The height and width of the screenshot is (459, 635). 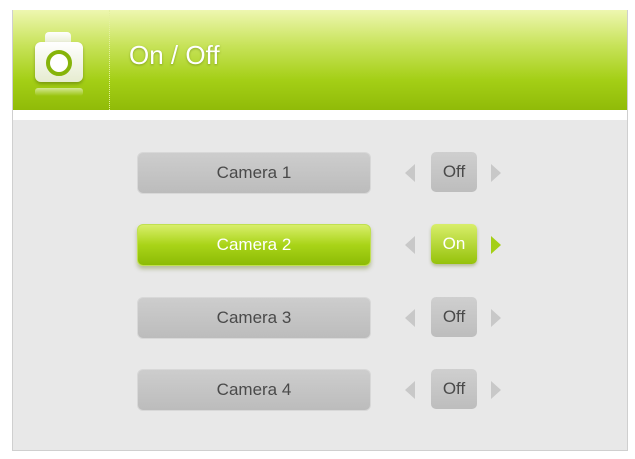 What do you see at coordinates (59, 92) in the screenshot?
I see `camera-icon-reflection` at bounding box center [59, 92].